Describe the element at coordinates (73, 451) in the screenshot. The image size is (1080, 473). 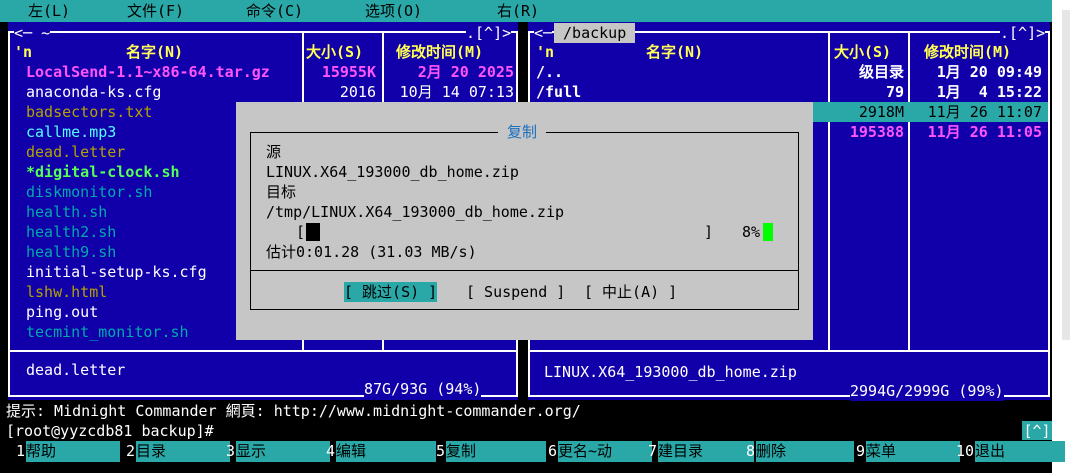
I see `fkey-1-button: 帮助` at that location.